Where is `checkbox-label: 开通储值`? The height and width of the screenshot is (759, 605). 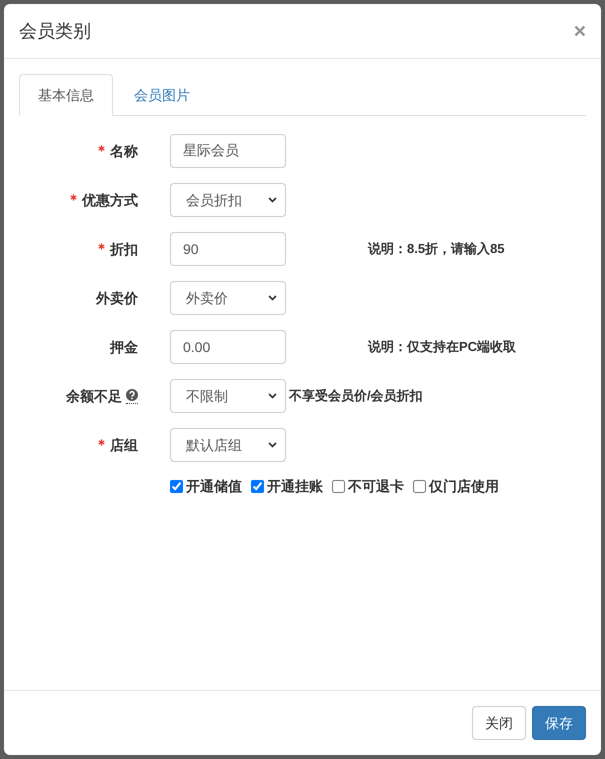
checkbox-label: 开通储值 is located at coordinates (214, 486).